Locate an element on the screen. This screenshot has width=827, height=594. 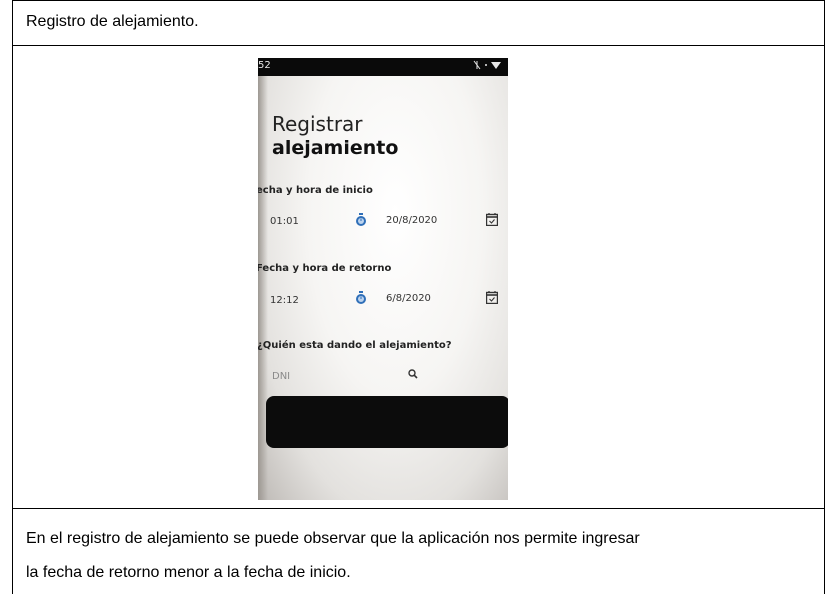
wifi-icon is located at coordinates (487, 65).